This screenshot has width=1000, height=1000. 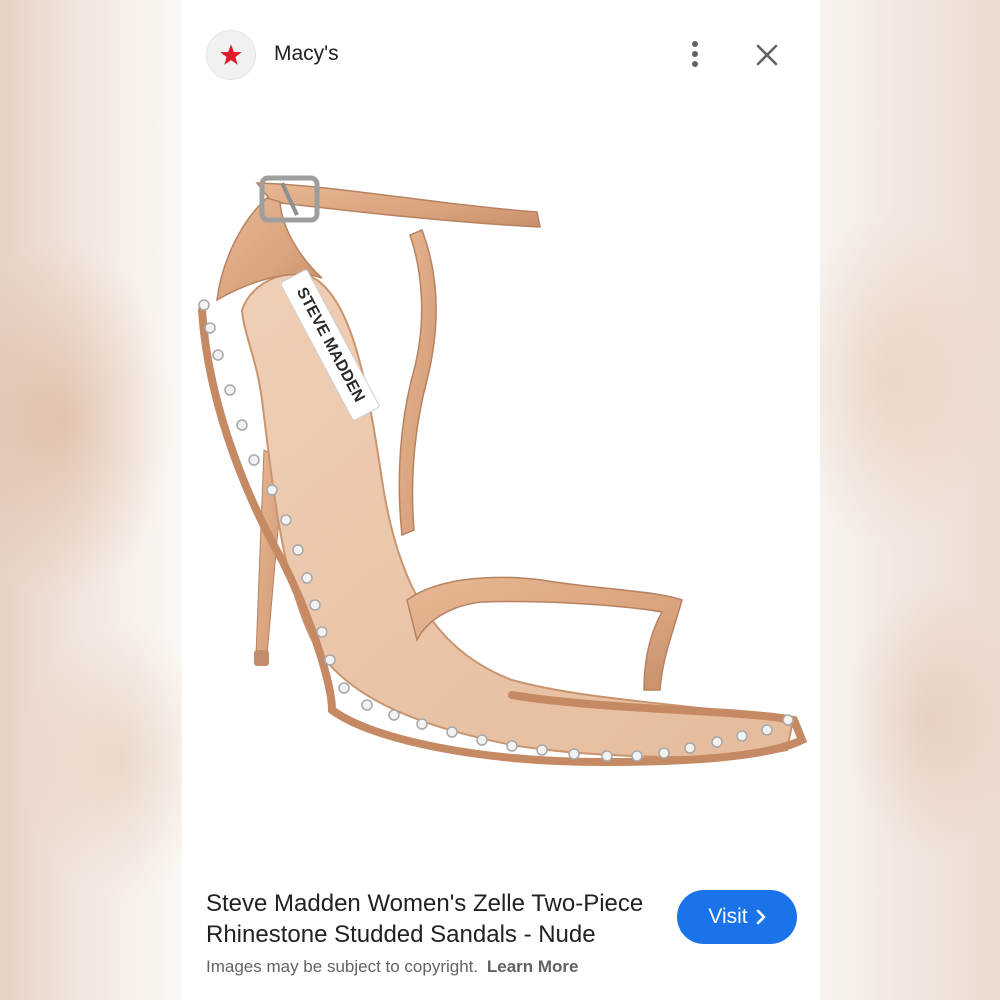 I want to click on more-options-button, so click(x=695, y=54).